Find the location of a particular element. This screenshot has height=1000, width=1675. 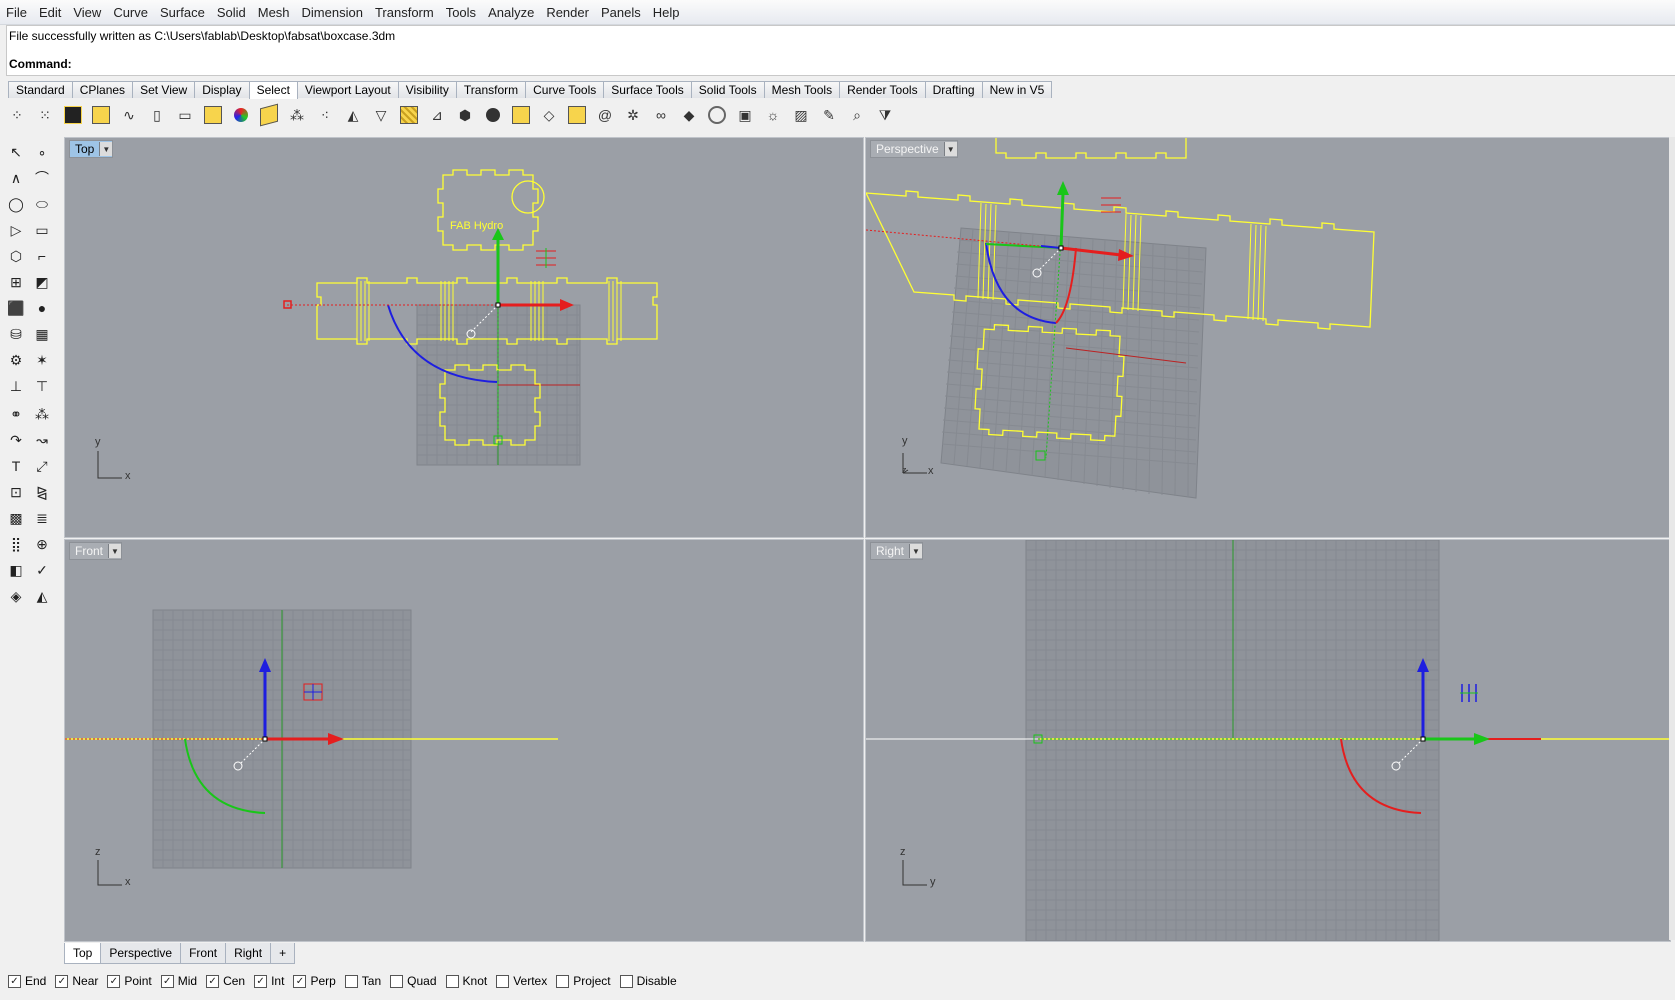

select-box-icon: ▣ is located at coordinates (745, 115).